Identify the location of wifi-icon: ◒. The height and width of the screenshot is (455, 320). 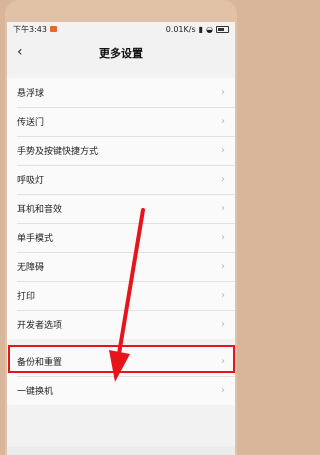
(209, 29).